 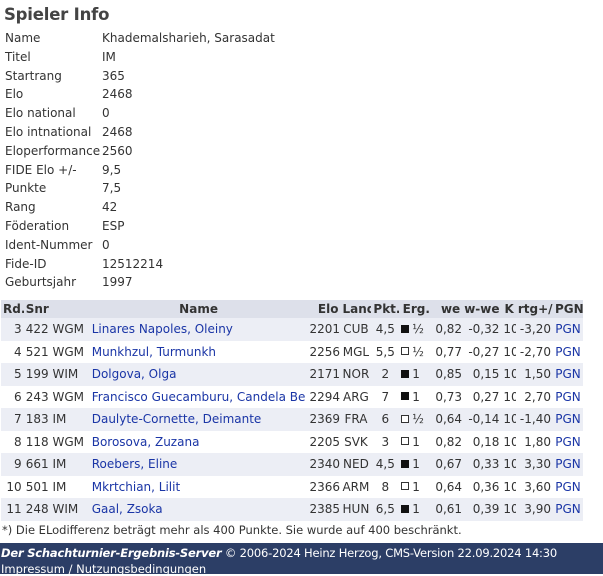 What do you see at coordinates (482, 309) in the screenshot?
I see `col-wwe: w-we` at bounding box center [482, 309].